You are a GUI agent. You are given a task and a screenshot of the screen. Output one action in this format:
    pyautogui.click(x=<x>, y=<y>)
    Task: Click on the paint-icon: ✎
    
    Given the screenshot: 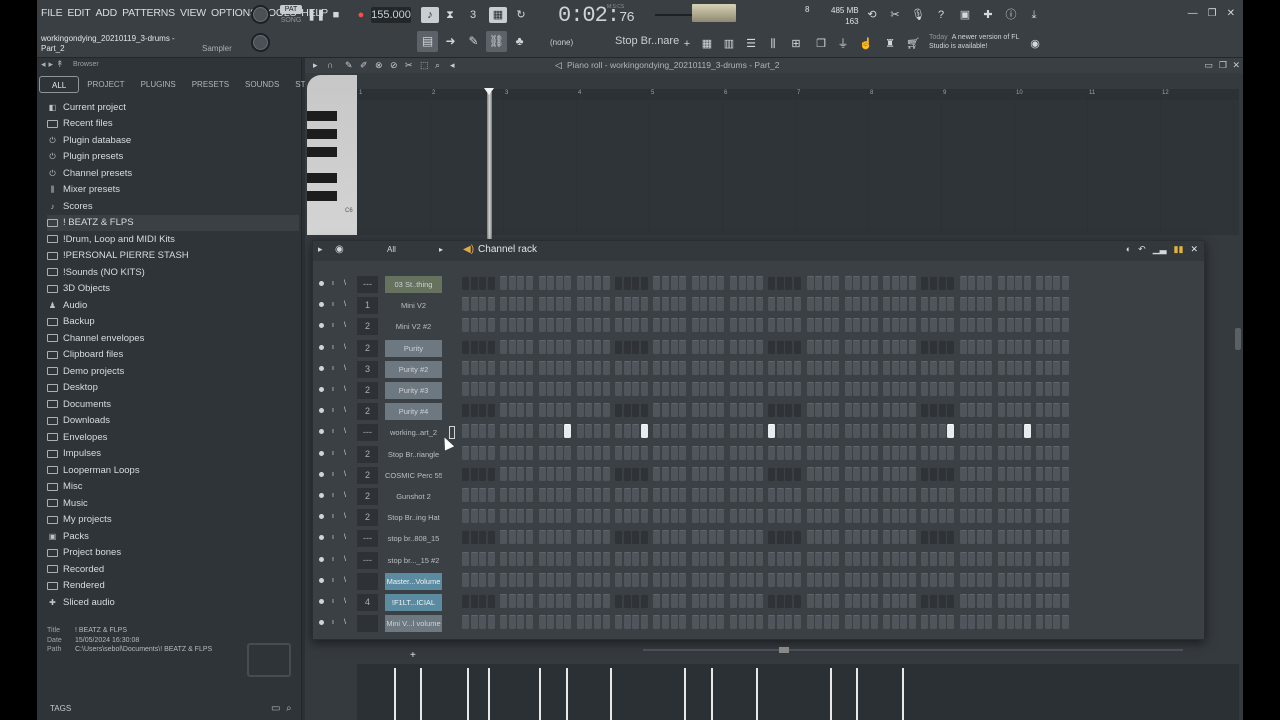 What is the action you would take?
    pyautogui.click(x=473, y=41)
    